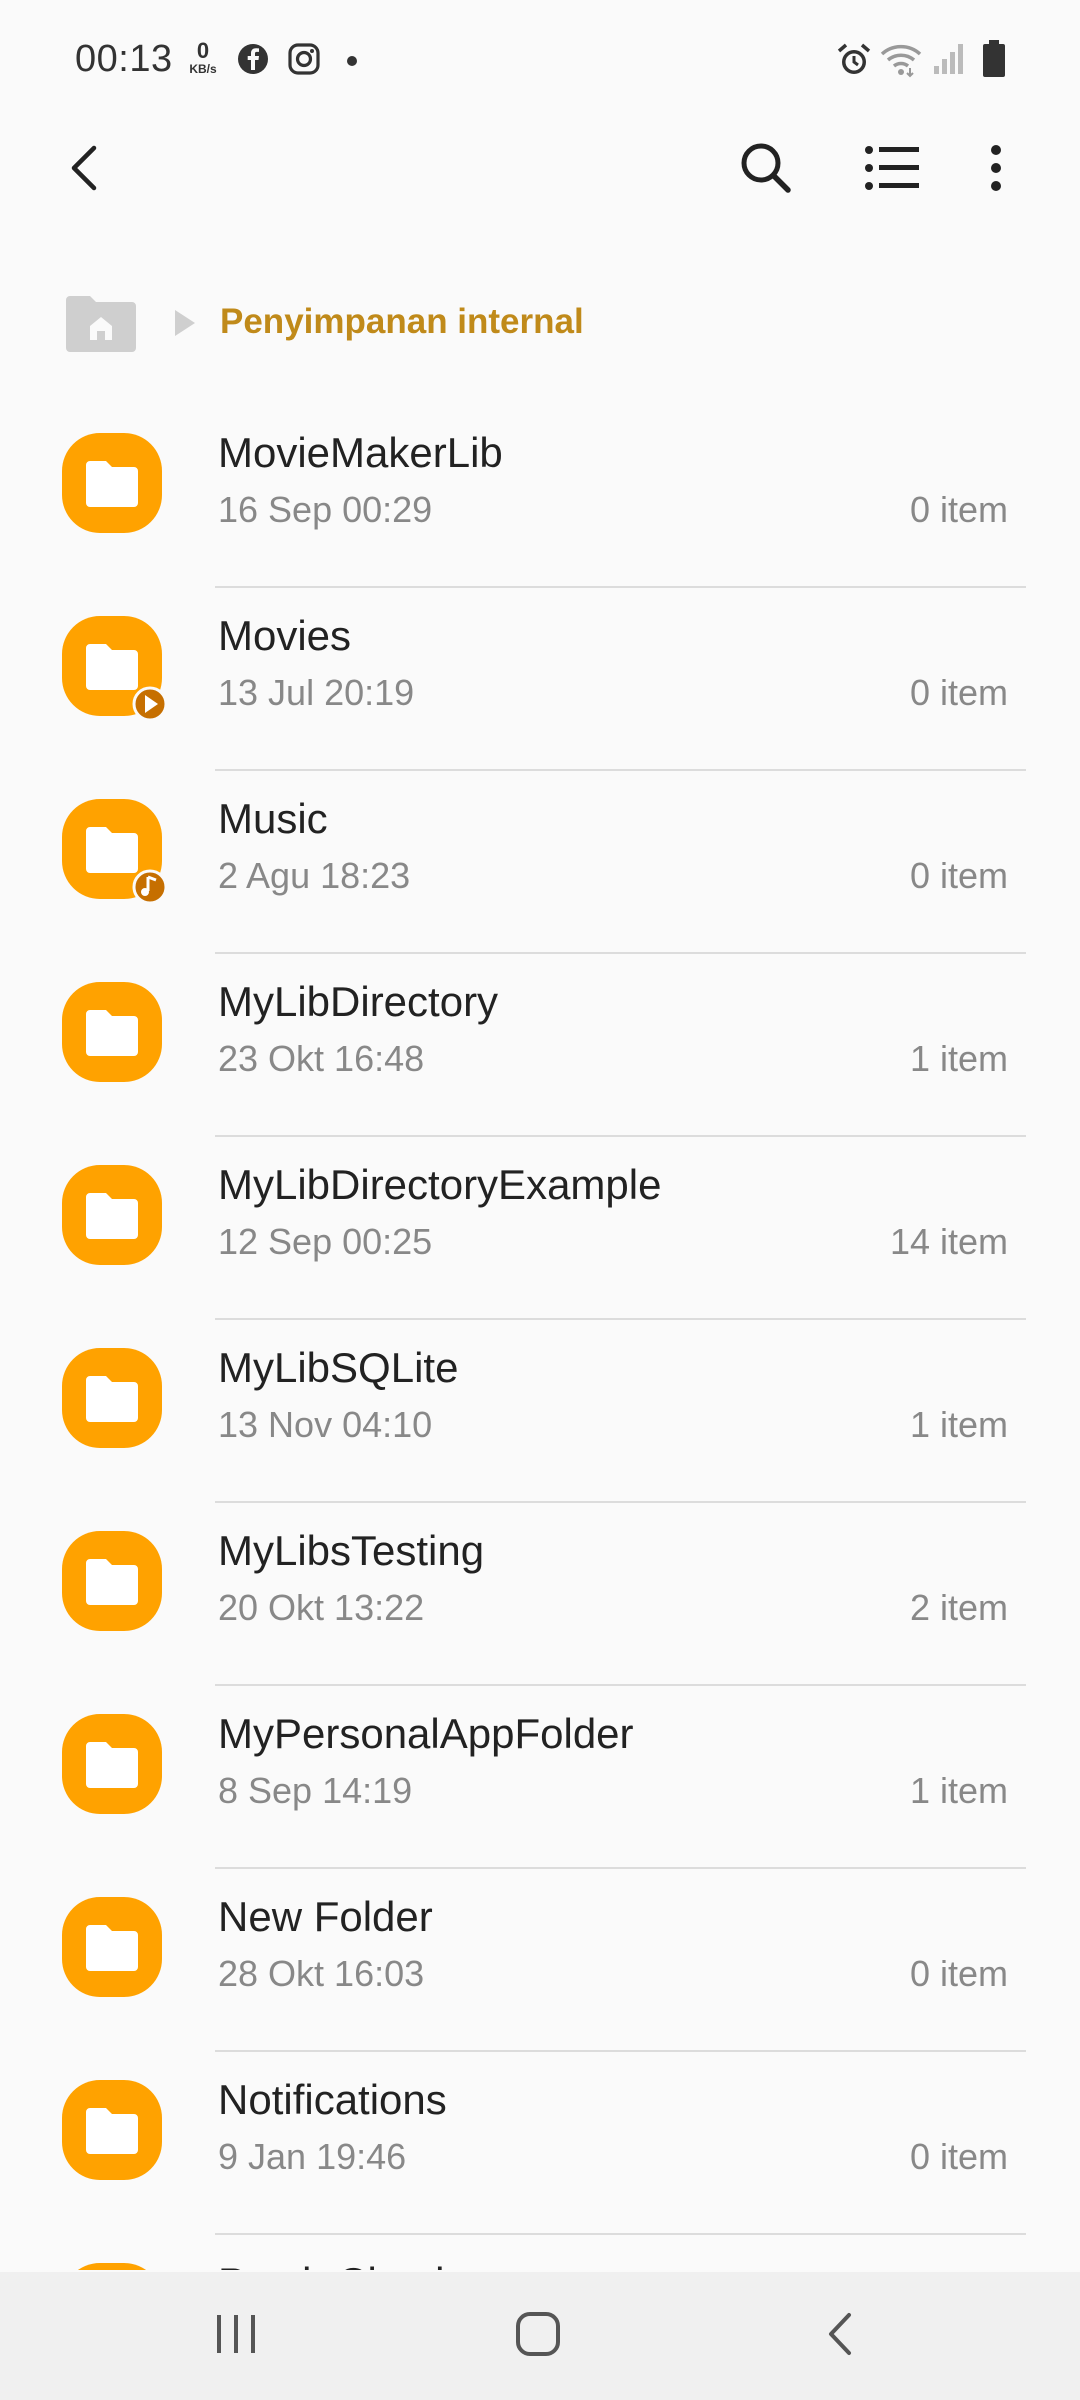  What do you see at coordinates (315, 1790) in the screenshot?
I see `file-date: 8 Sep 14:19` at bounding box center [315, 1790].